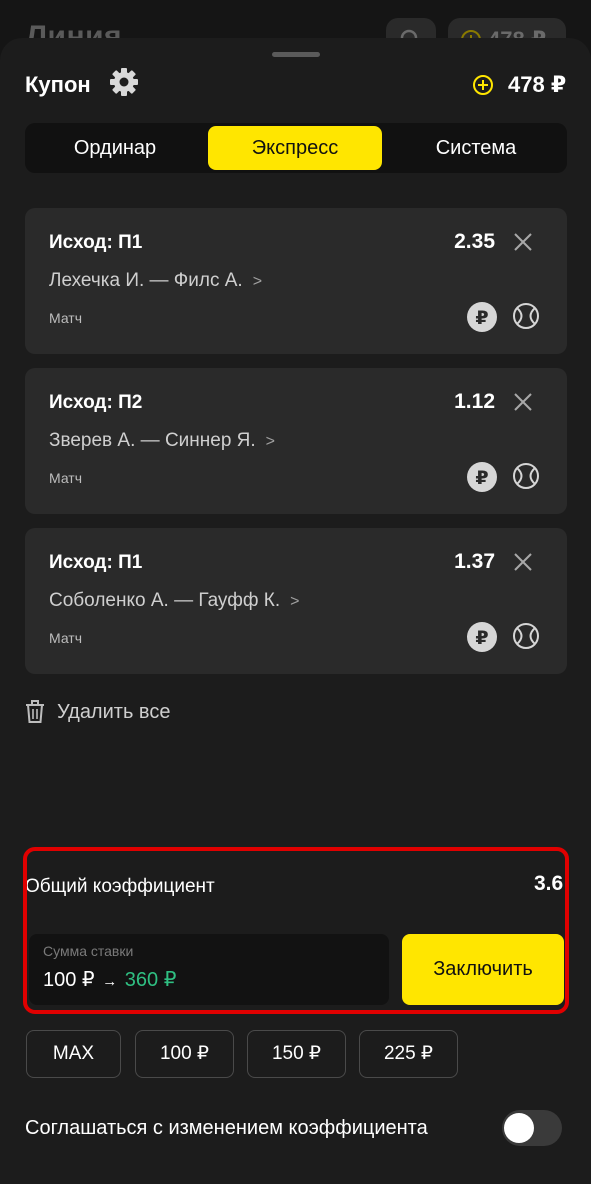  What do you see at coordinates (58, 84) in the screenshot?
I see `coupon-title: Купон` at bounding box center [58, 84].